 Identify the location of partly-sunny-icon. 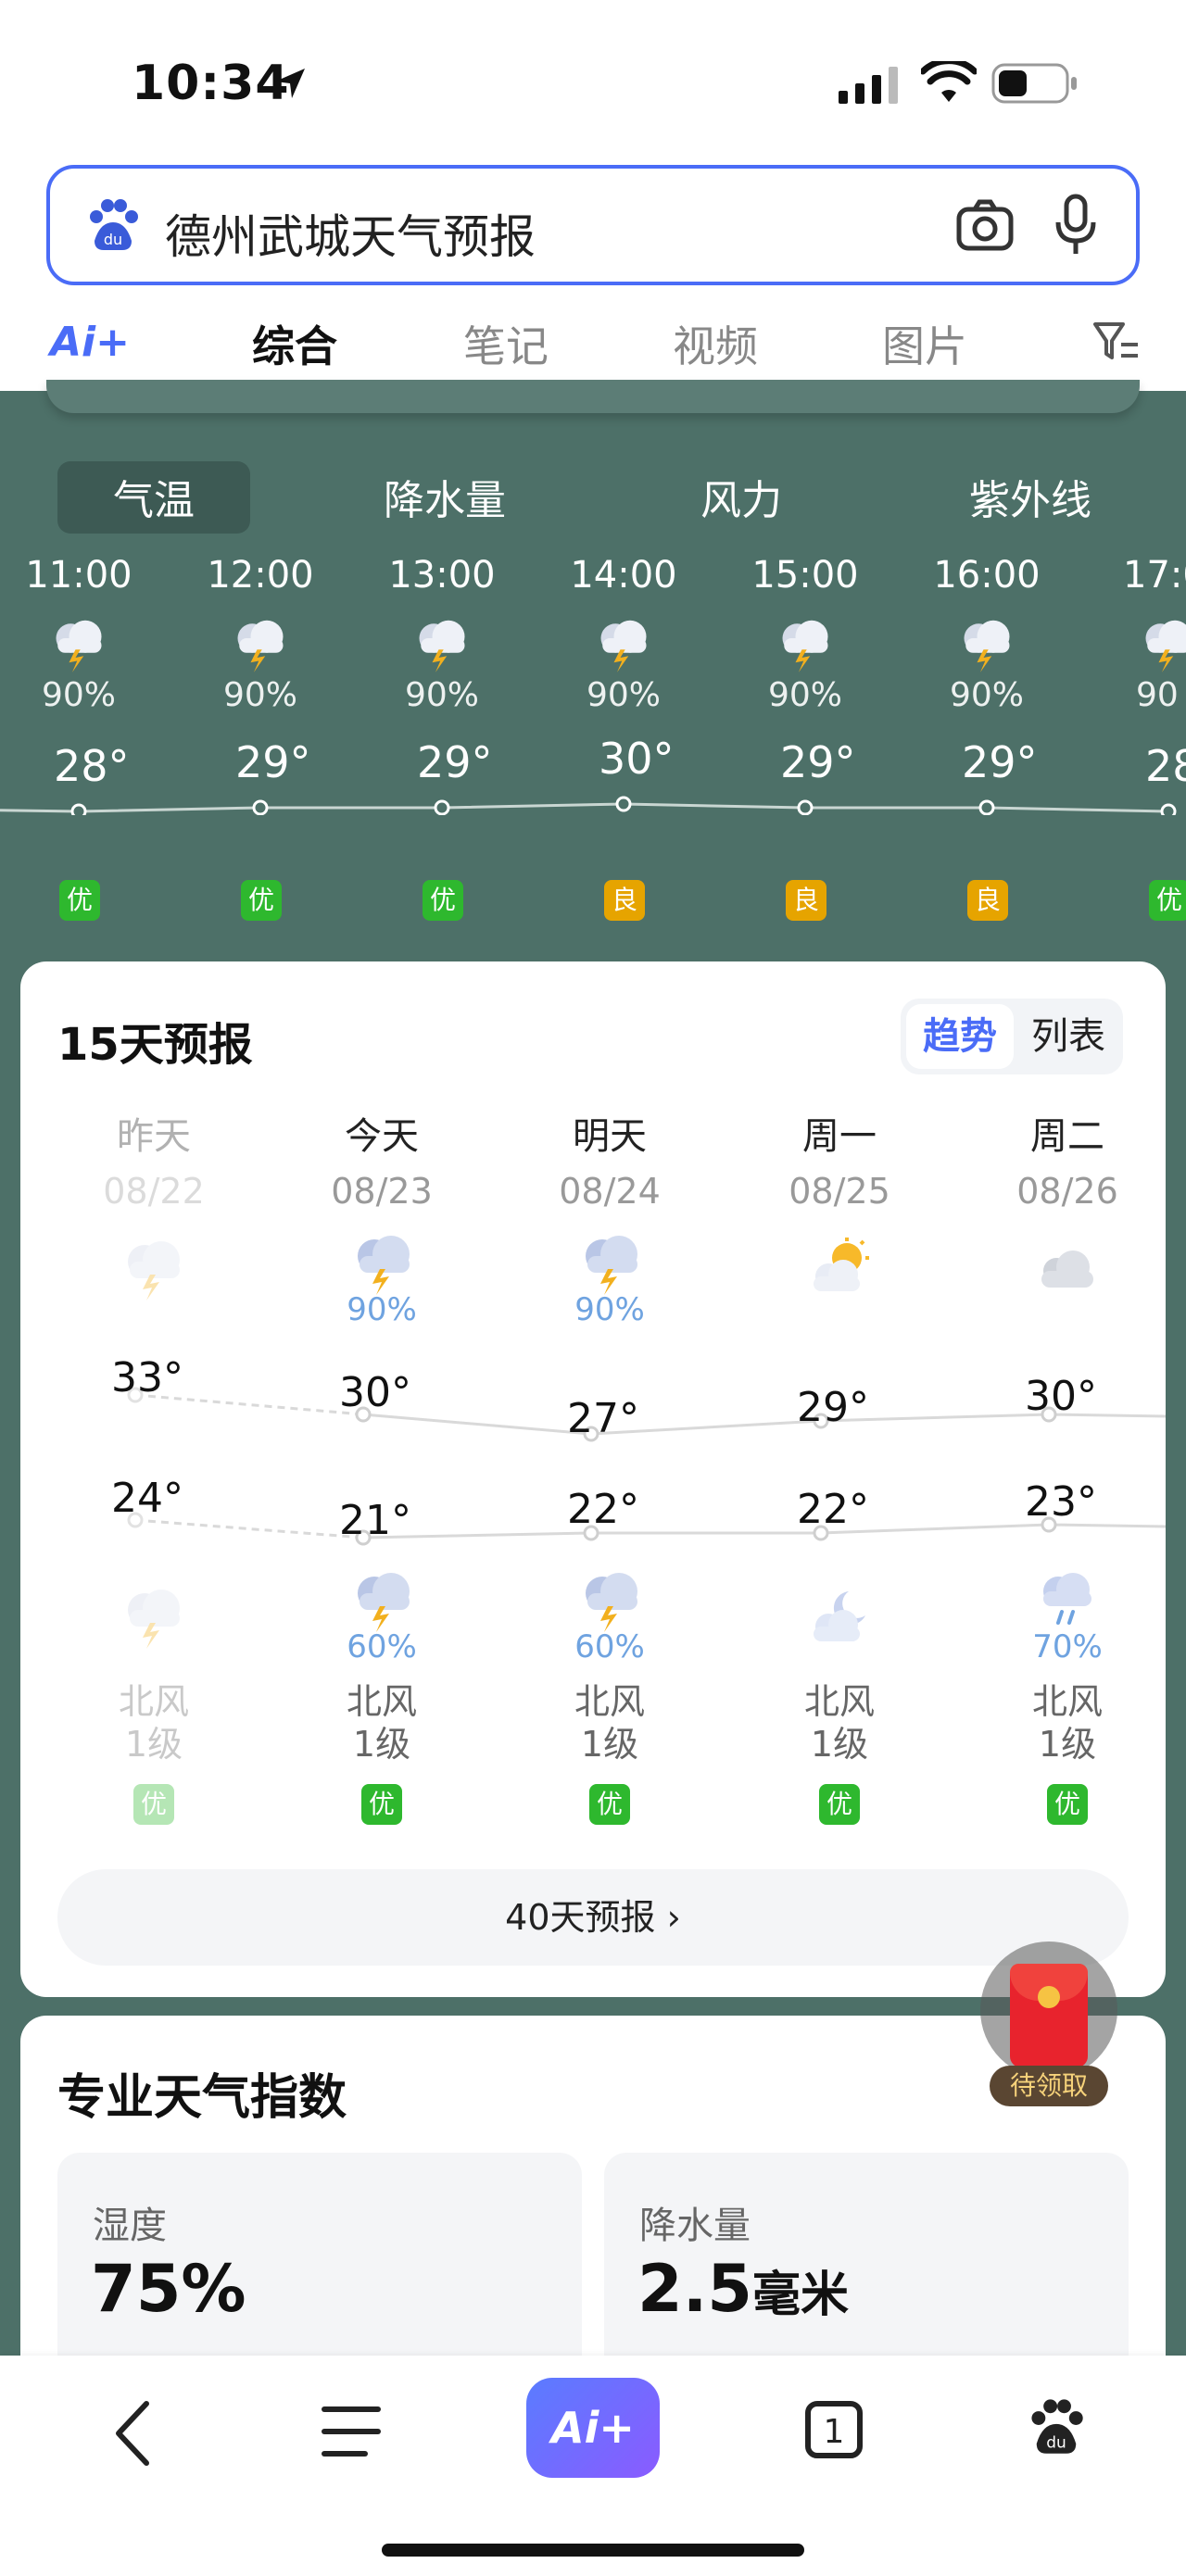
(841, 1264).